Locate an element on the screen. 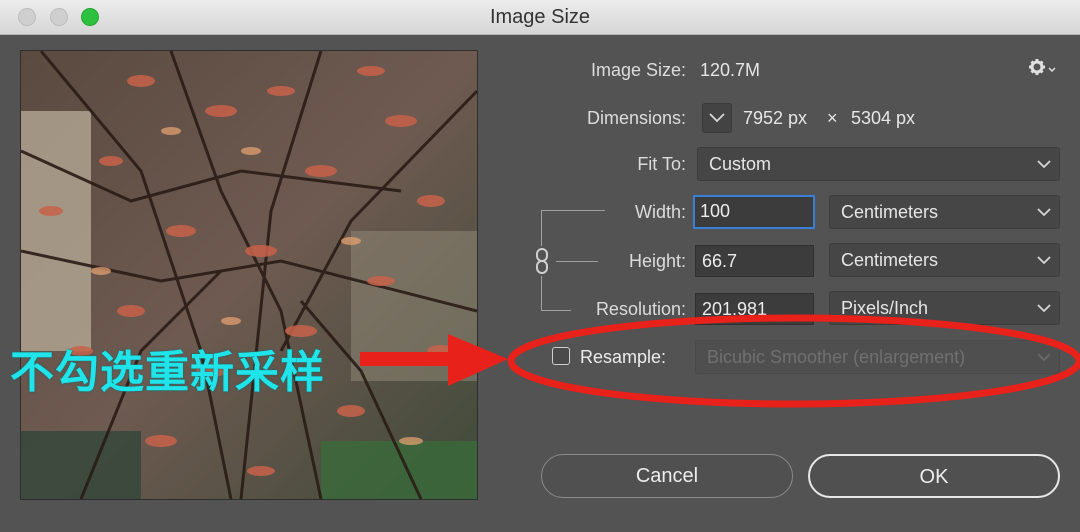 The height and width of the screenshot is (532, 1080). annotation-overlay is located at coordinates (720, 361).